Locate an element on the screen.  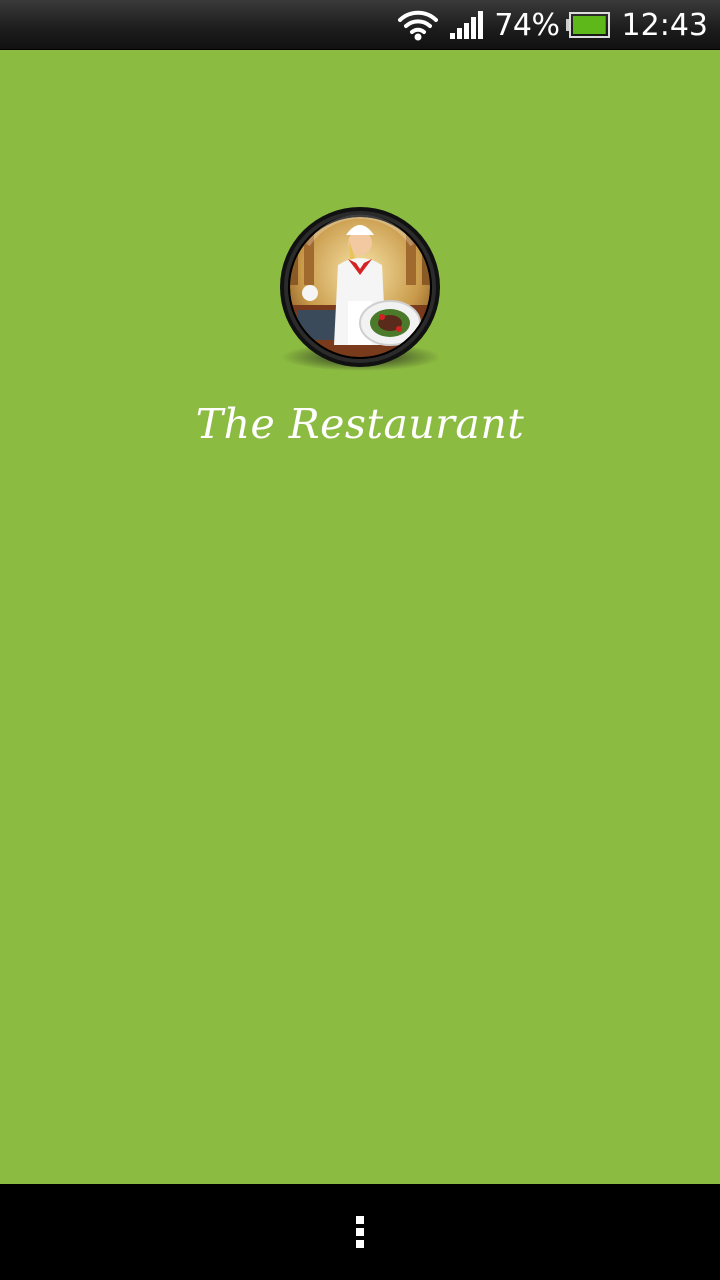
signal-icon is located at coordinates (467, 25).